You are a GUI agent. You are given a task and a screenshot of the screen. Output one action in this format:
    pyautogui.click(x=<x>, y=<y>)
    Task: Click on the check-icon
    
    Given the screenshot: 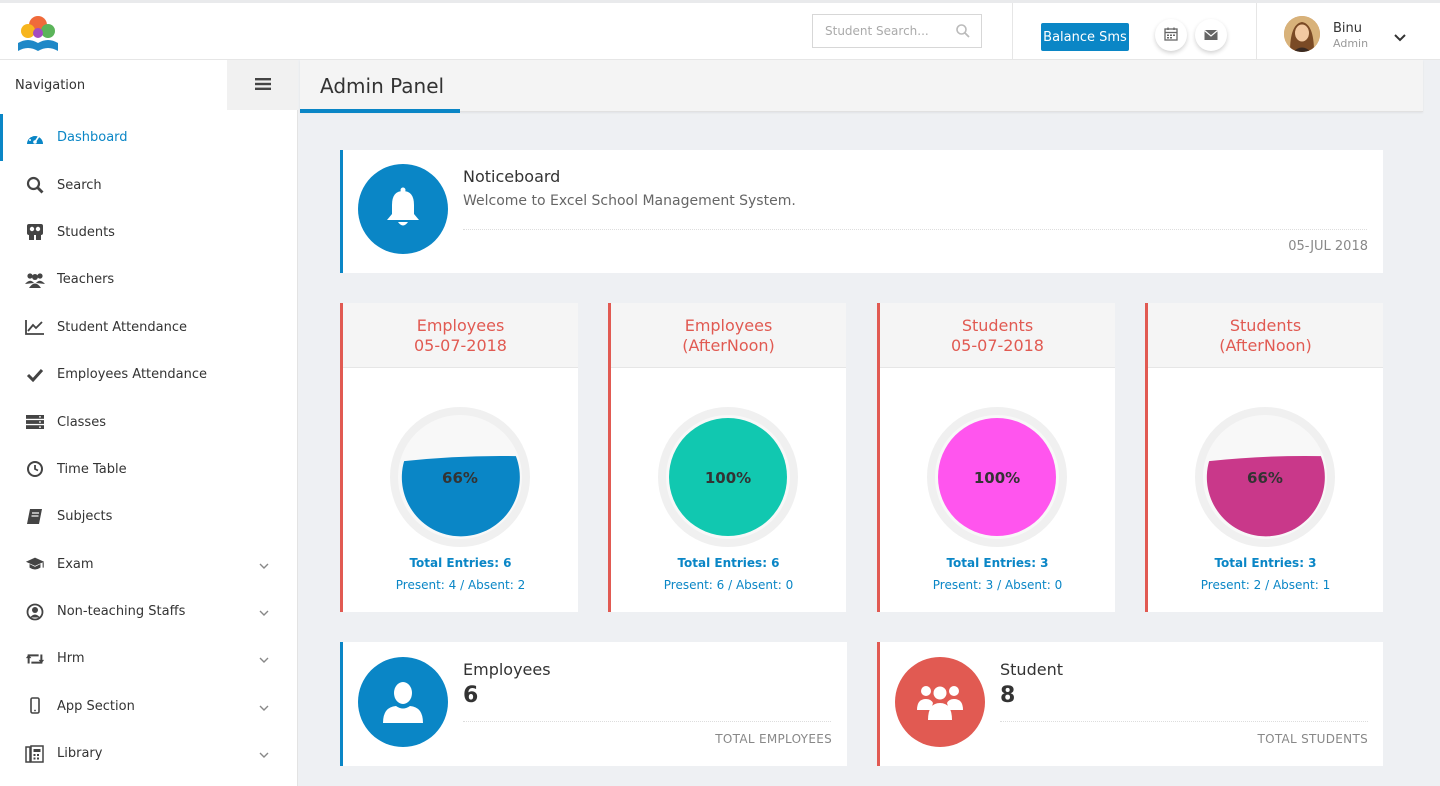 What is the action you would take?
    pyautogui.click(x=35, y=375)
    